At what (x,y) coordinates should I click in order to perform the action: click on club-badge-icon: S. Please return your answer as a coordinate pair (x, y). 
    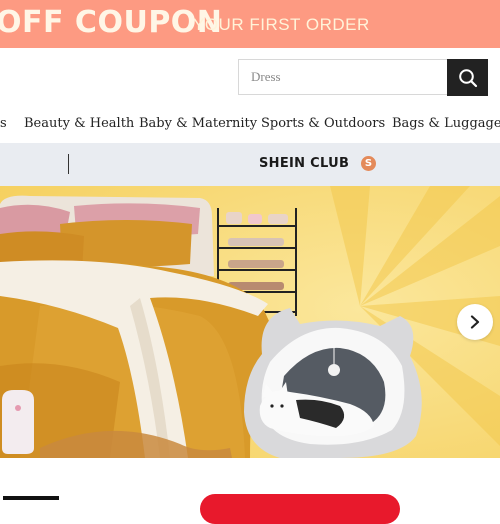
    Looking at the image, I should click on (368, 163).